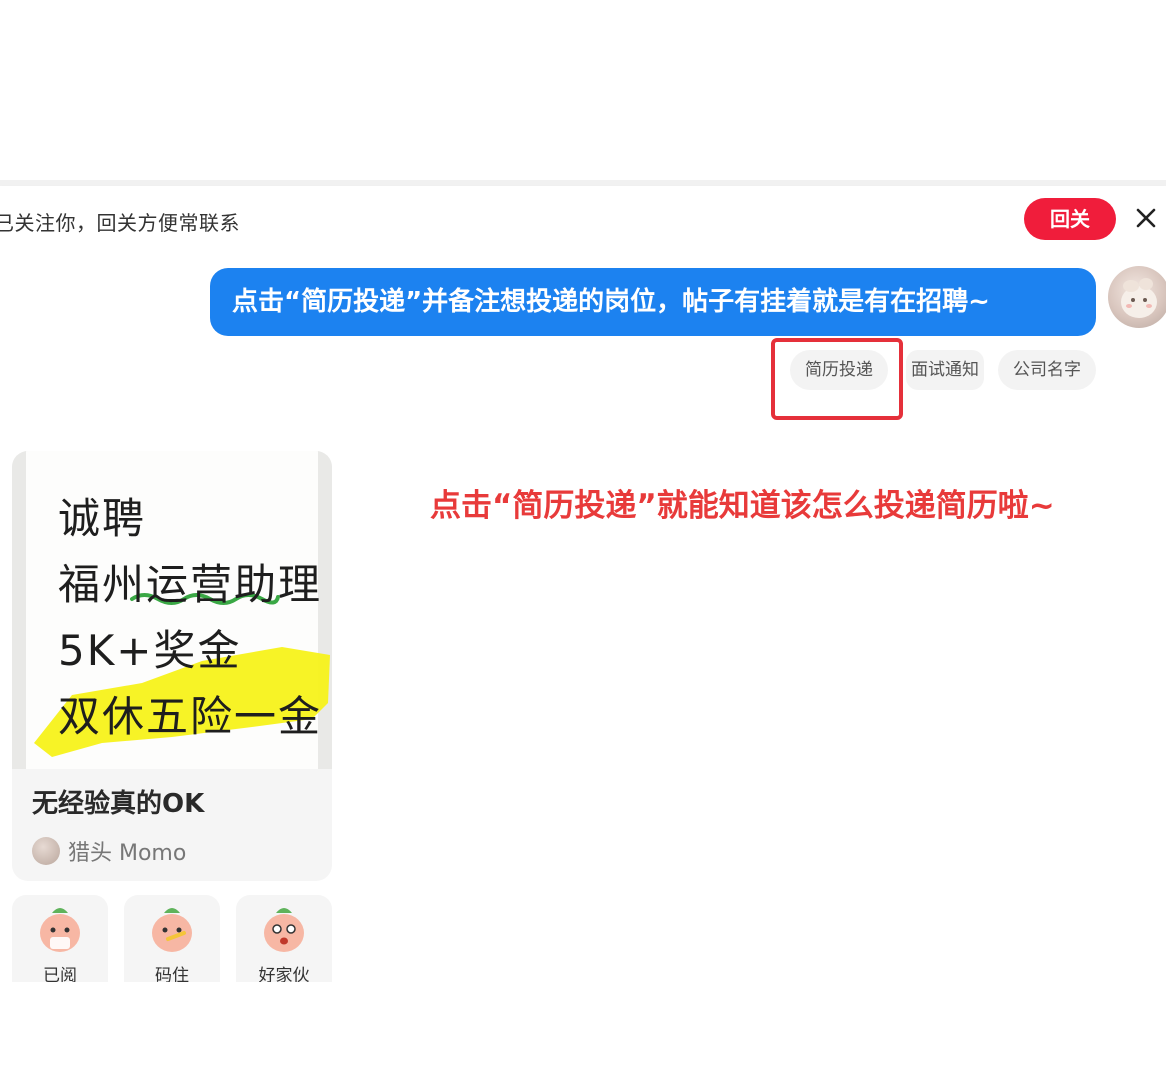 Image resolution: width=1166 pixels, height=1080 pixels. What do you see at coordinates (583, 220) in the screenshot?
I see `follow-notice-bar: 已关注你，回关方便常联系 回关` at bounding box center [583, 220].